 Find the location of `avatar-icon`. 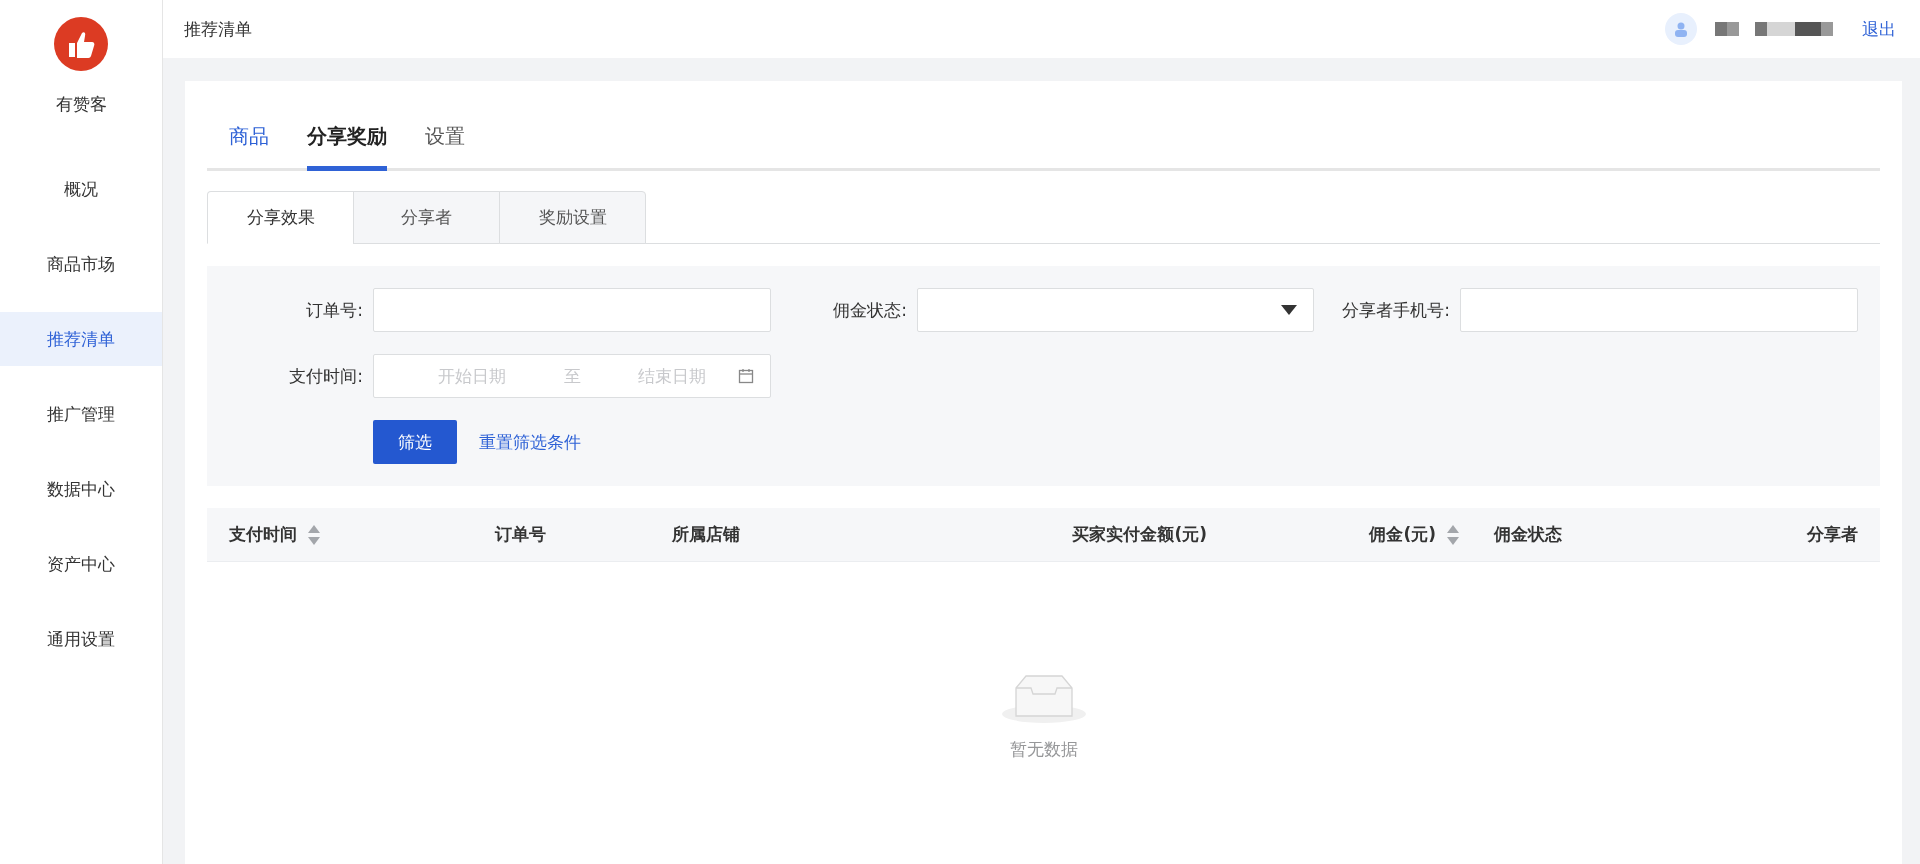

avatar-icon is located at coordinates (1681, 29).